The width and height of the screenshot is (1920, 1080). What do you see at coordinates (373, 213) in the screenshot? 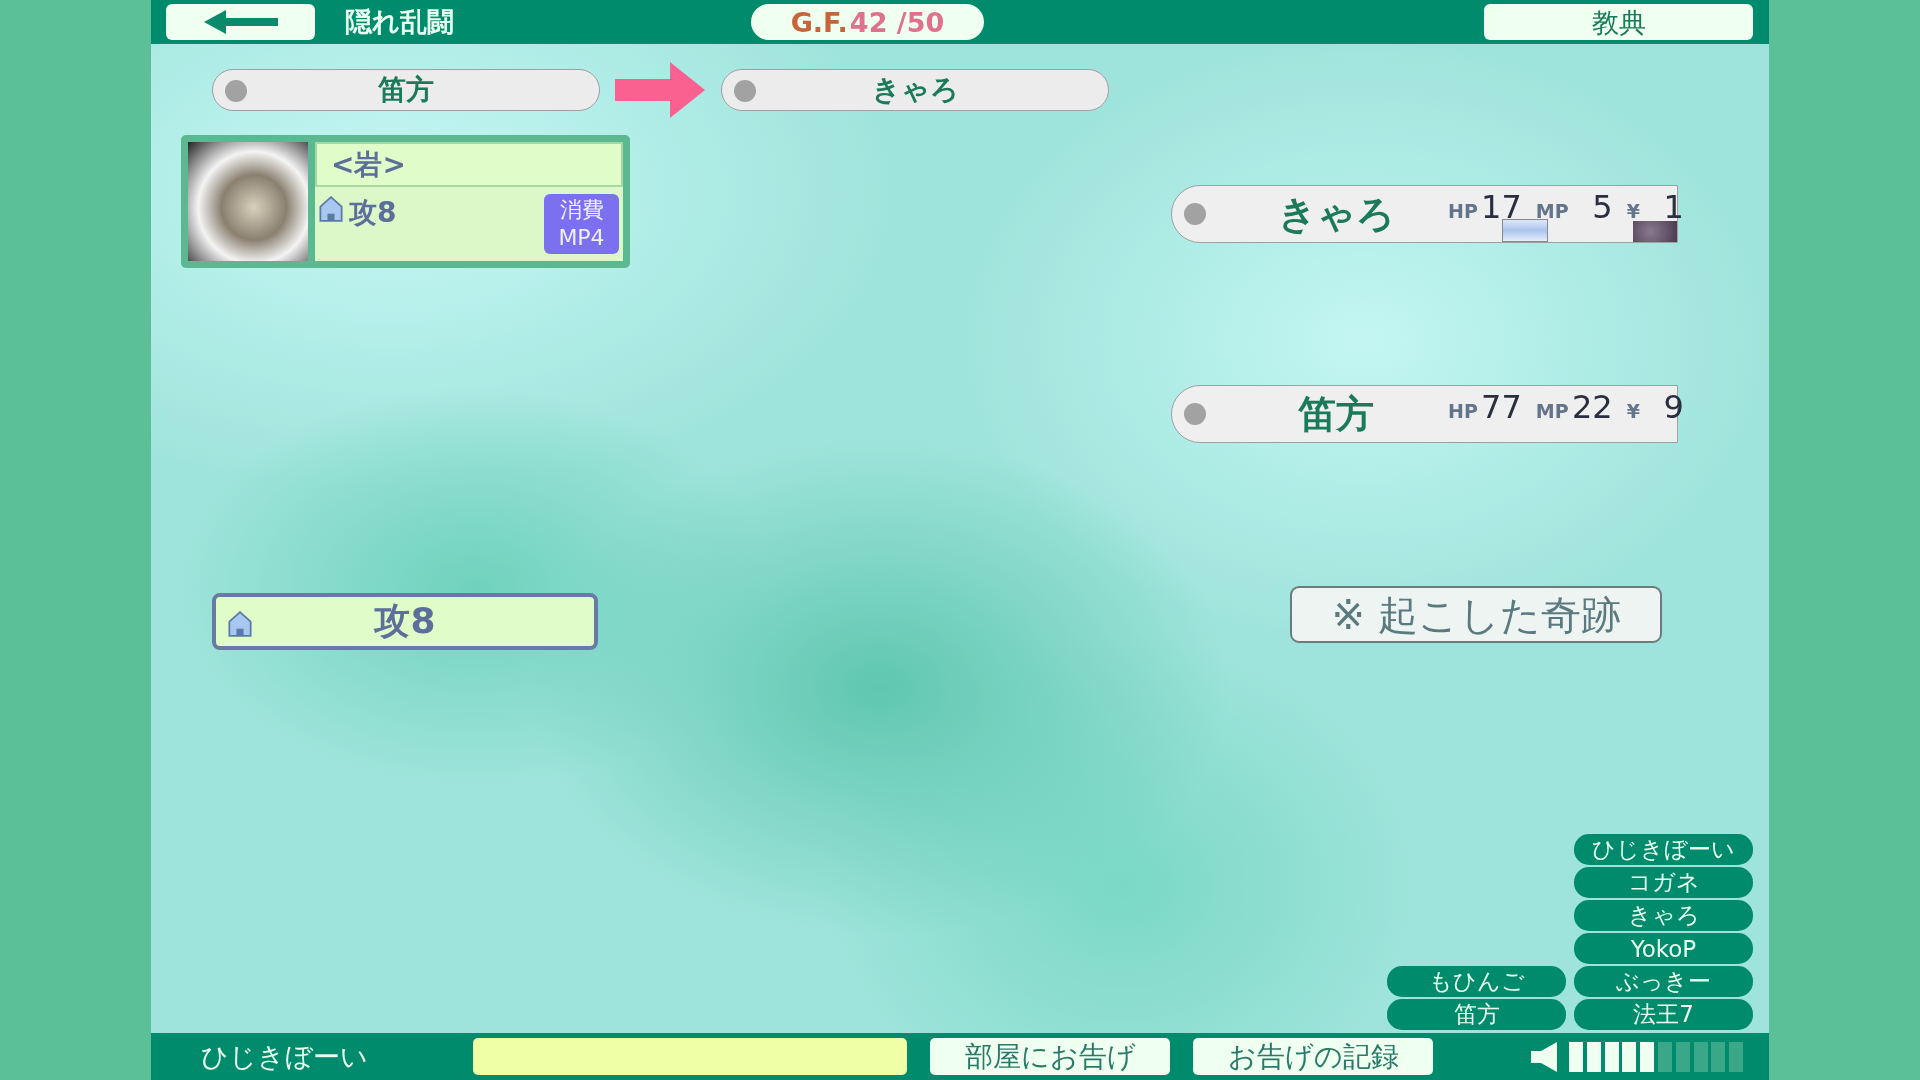
I see `card-effect: 攻8` at bounding box center [373, 213].